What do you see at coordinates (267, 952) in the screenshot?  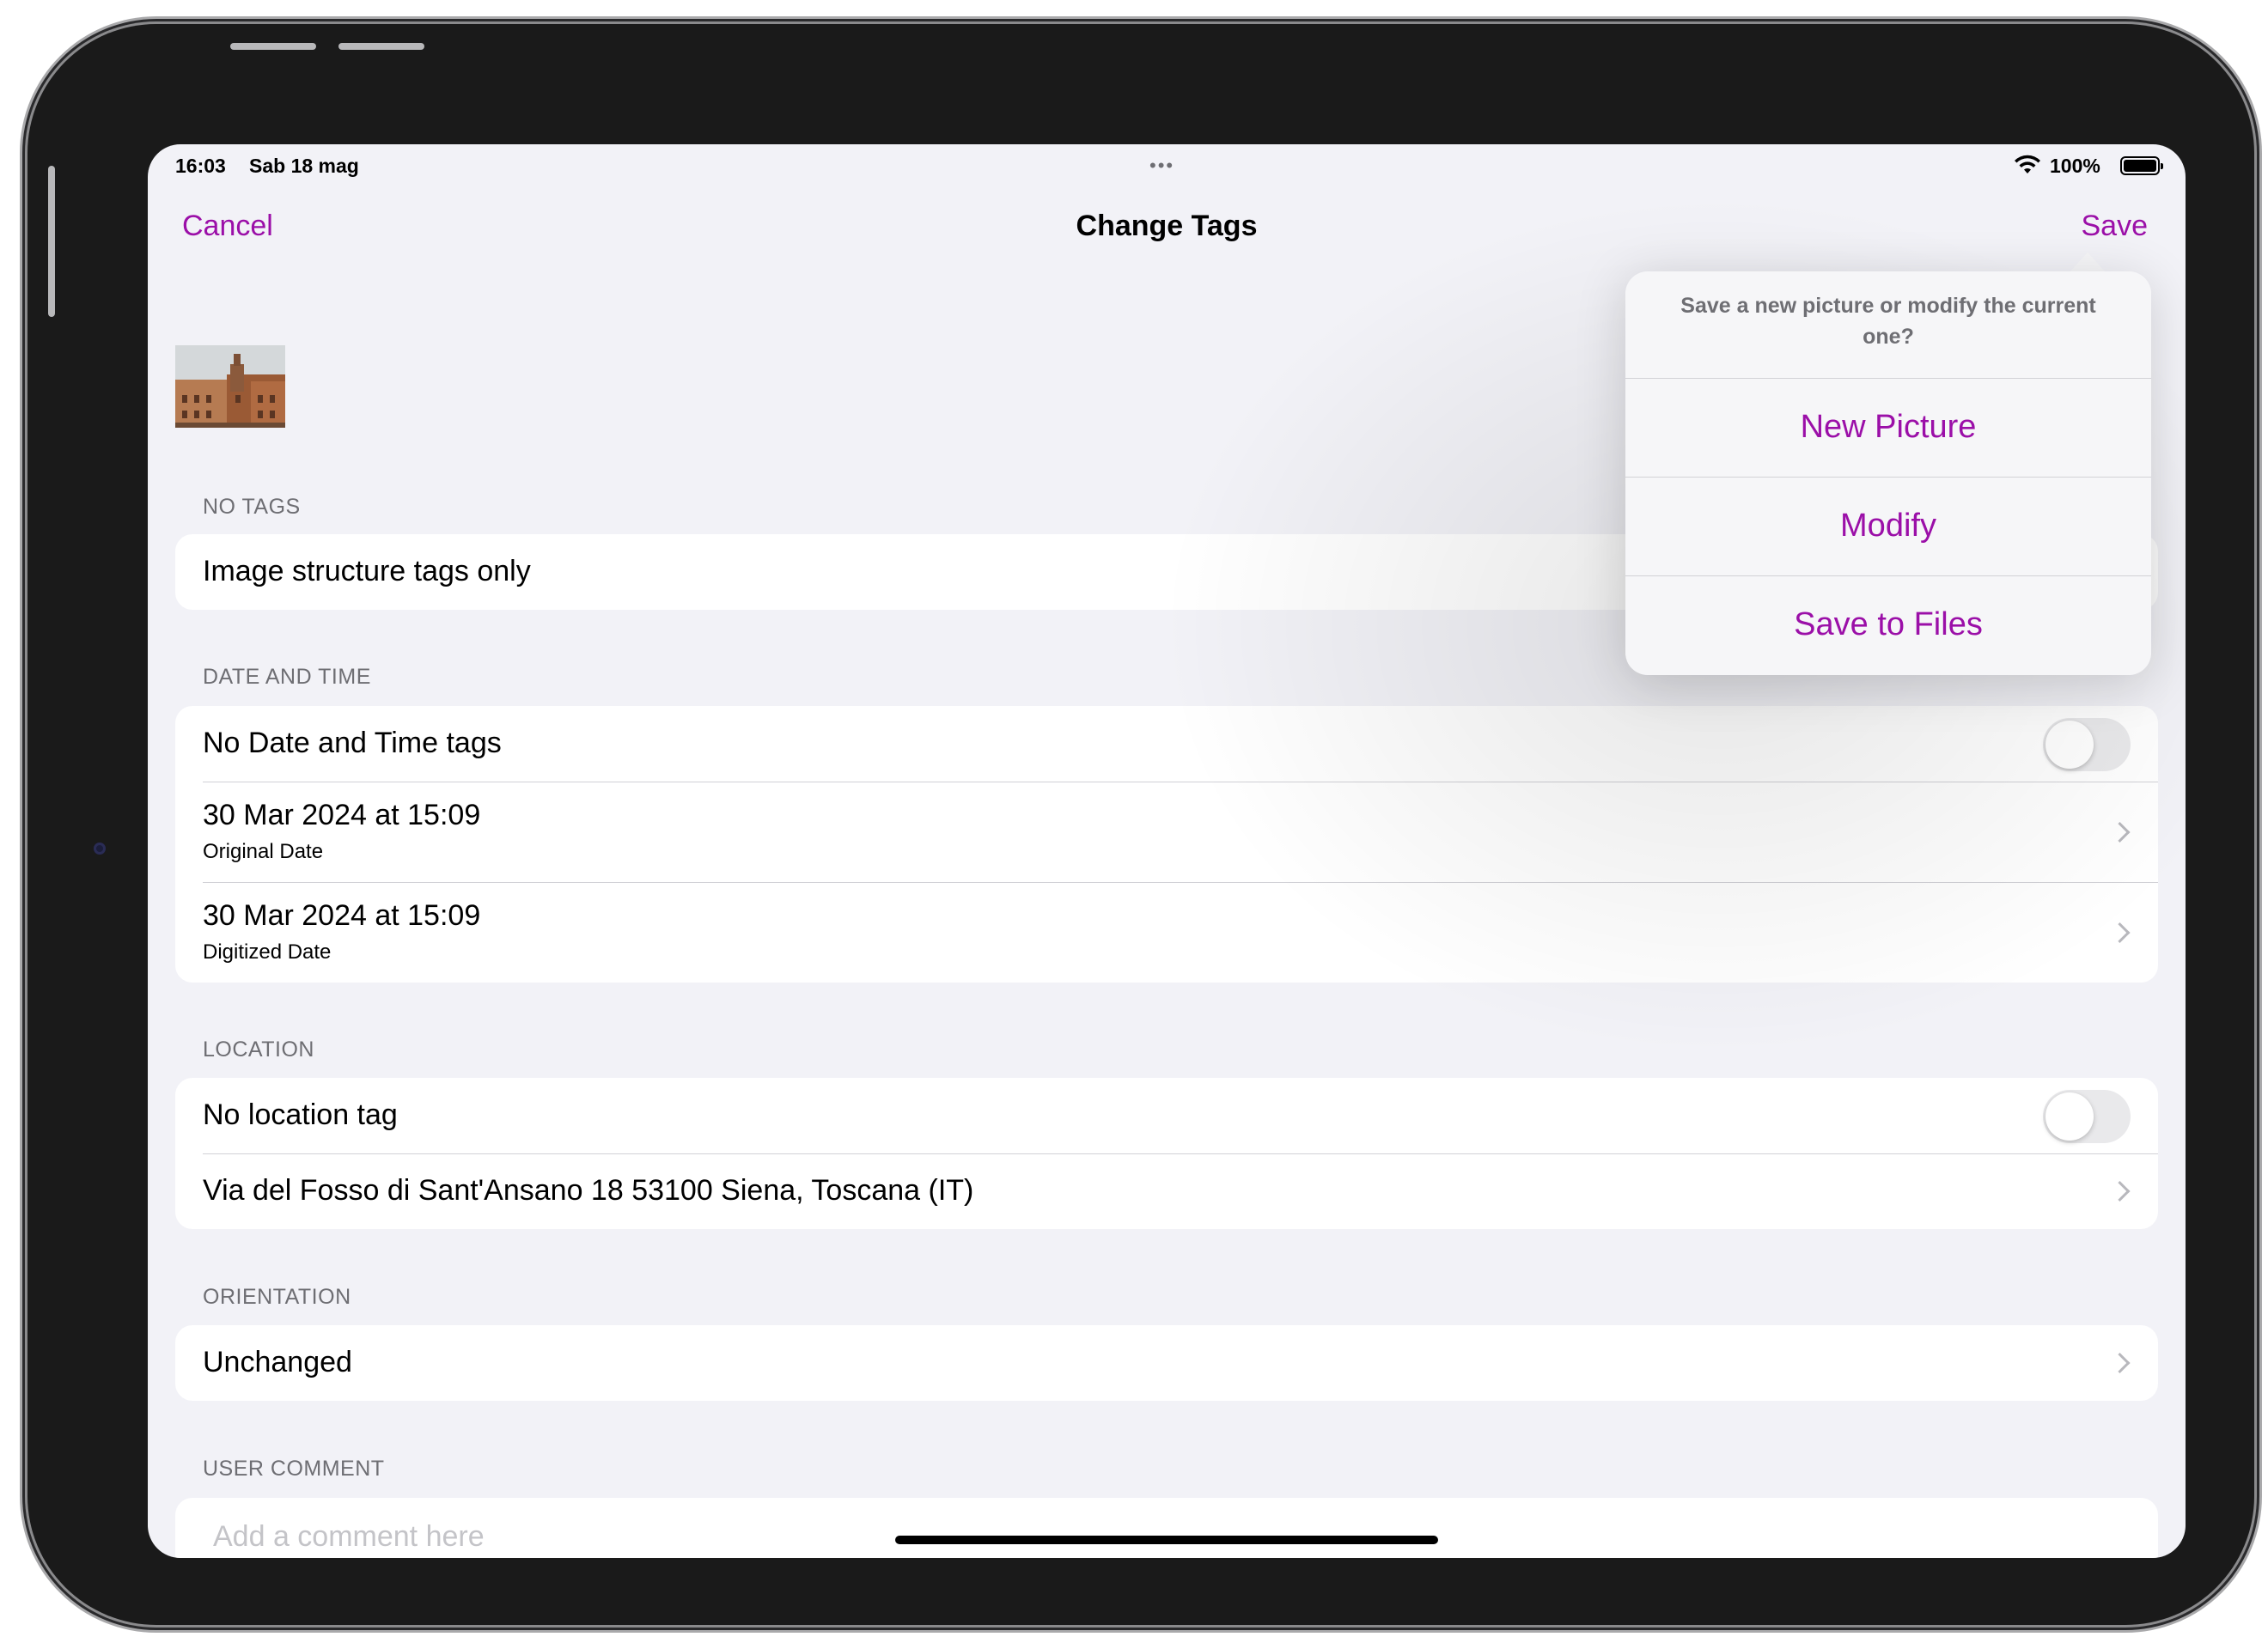 I see `digitized-date-caption: Digitized Date` at bounding box center [267, 952].